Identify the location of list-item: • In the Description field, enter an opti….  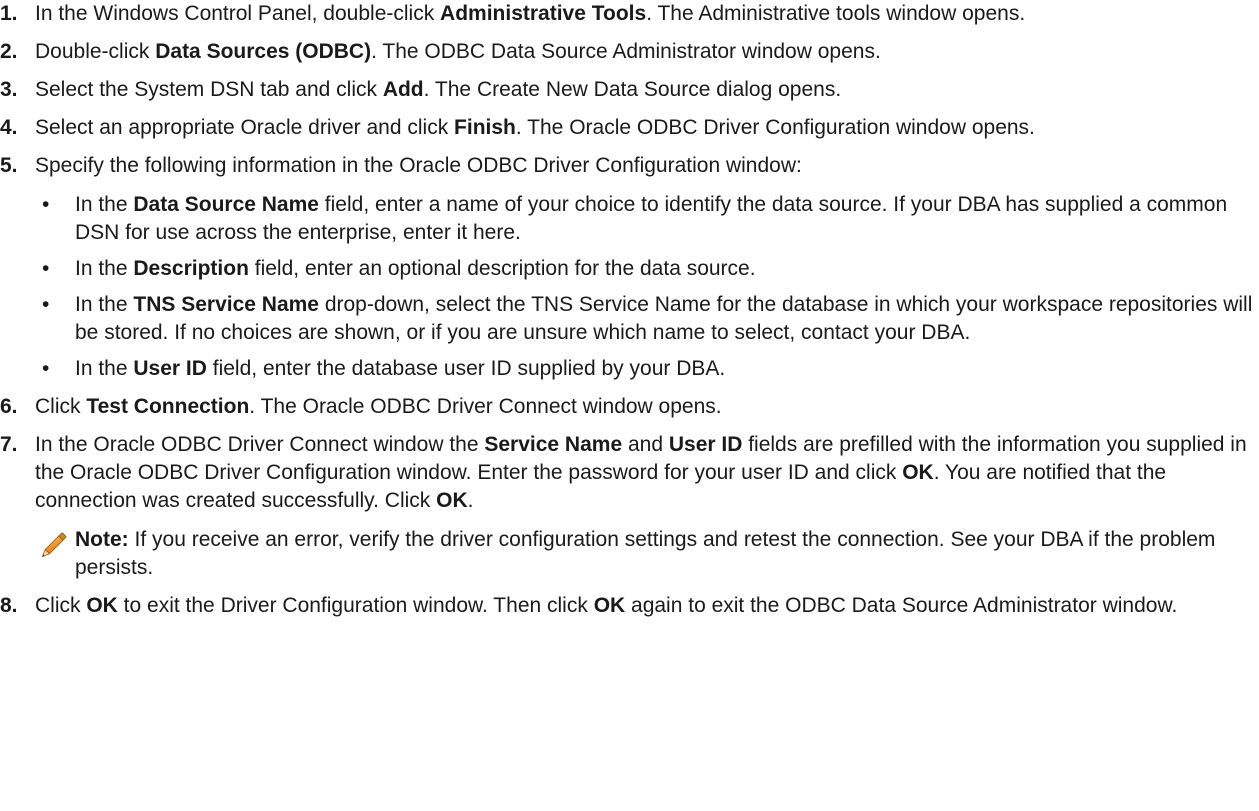
(650, 269).